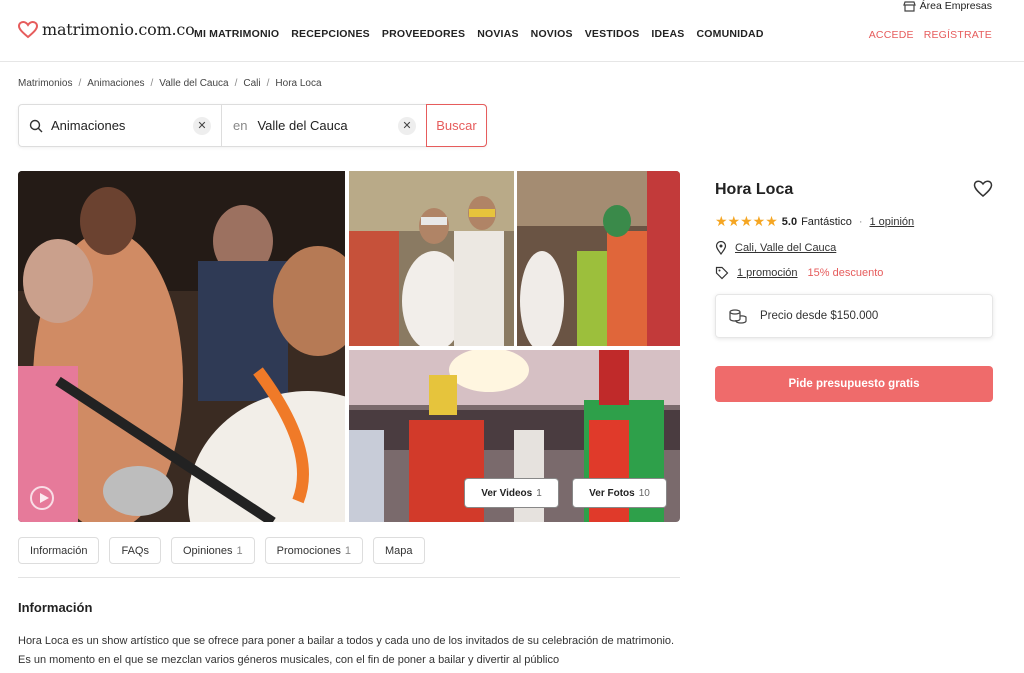  Describe the element at coordinates (45, 83) in the screenshot. I see `breadcrumb-item: Matrimonios` at that location.